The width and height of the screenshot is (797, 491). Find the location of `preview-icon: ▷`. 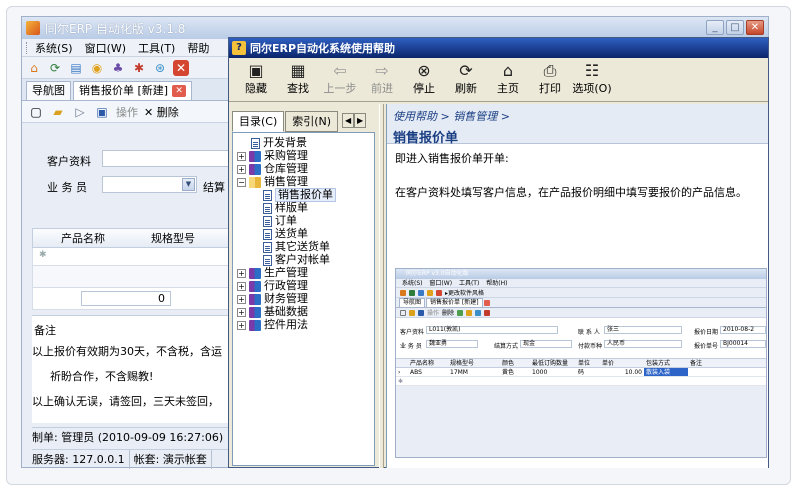

preview-icon: ▷ is located at coordinates (80, 112).